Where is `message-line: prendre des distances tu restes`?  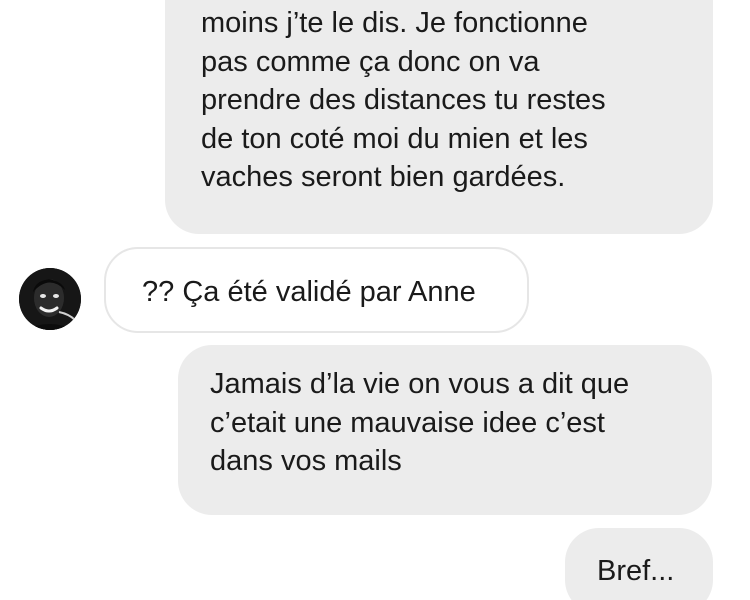 message-line: prendre des distances tu restes is located at coordinates (403, 100).